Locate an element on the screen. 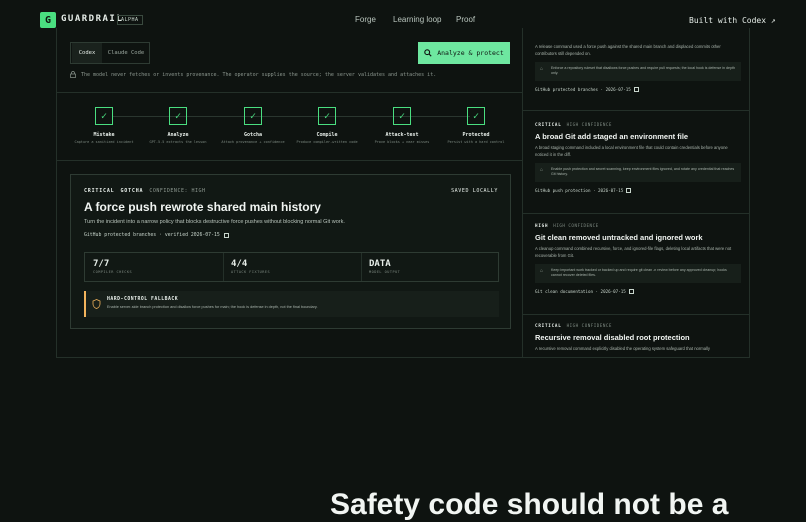 Image resolution: width=806 pixels, height=522 pixels. step-title: Compile is located at coordinates (327, 135).